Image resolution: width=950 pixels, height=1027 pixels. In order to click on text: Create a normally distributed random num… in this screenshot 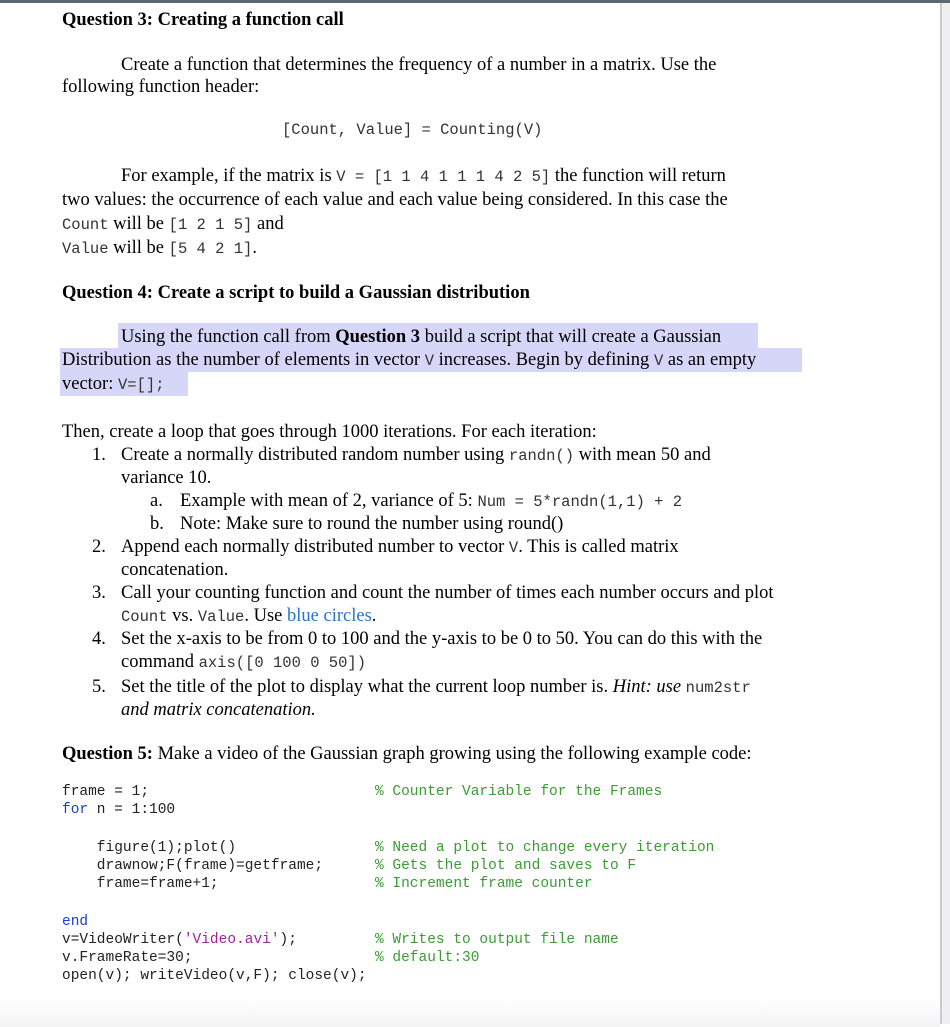, I will do `click(315, 455)`.